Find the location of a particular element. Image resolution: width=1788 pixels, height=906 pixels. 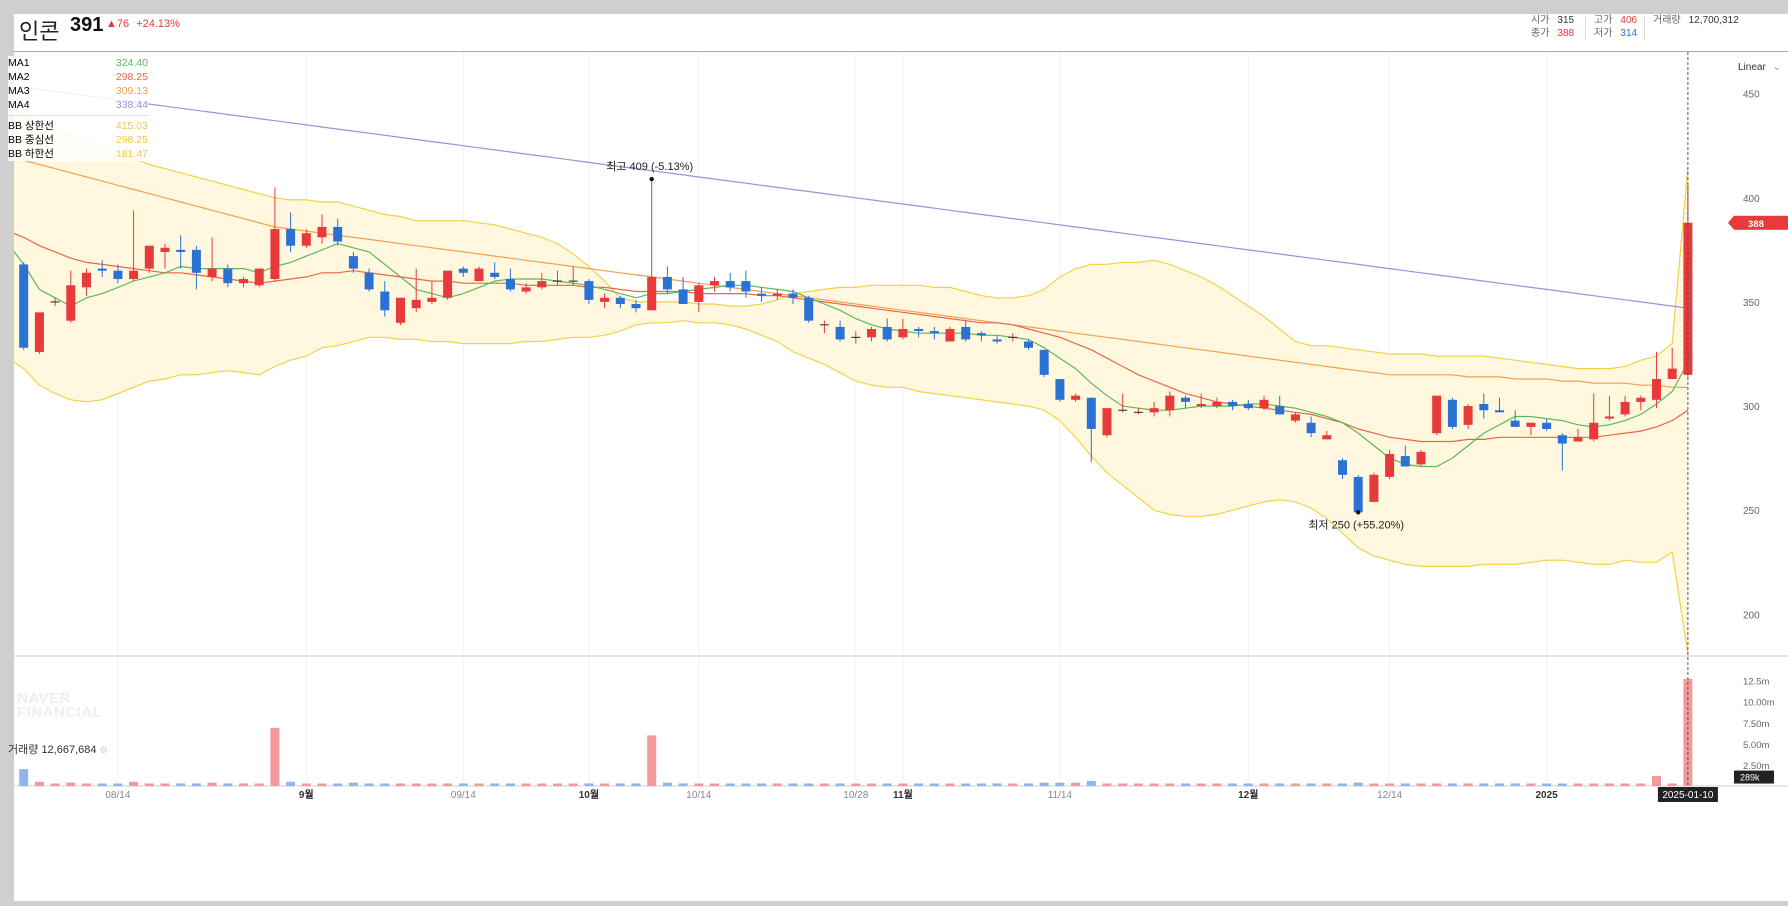

volume-settings-icon: ⚙ is located at coordinates (104, 750).